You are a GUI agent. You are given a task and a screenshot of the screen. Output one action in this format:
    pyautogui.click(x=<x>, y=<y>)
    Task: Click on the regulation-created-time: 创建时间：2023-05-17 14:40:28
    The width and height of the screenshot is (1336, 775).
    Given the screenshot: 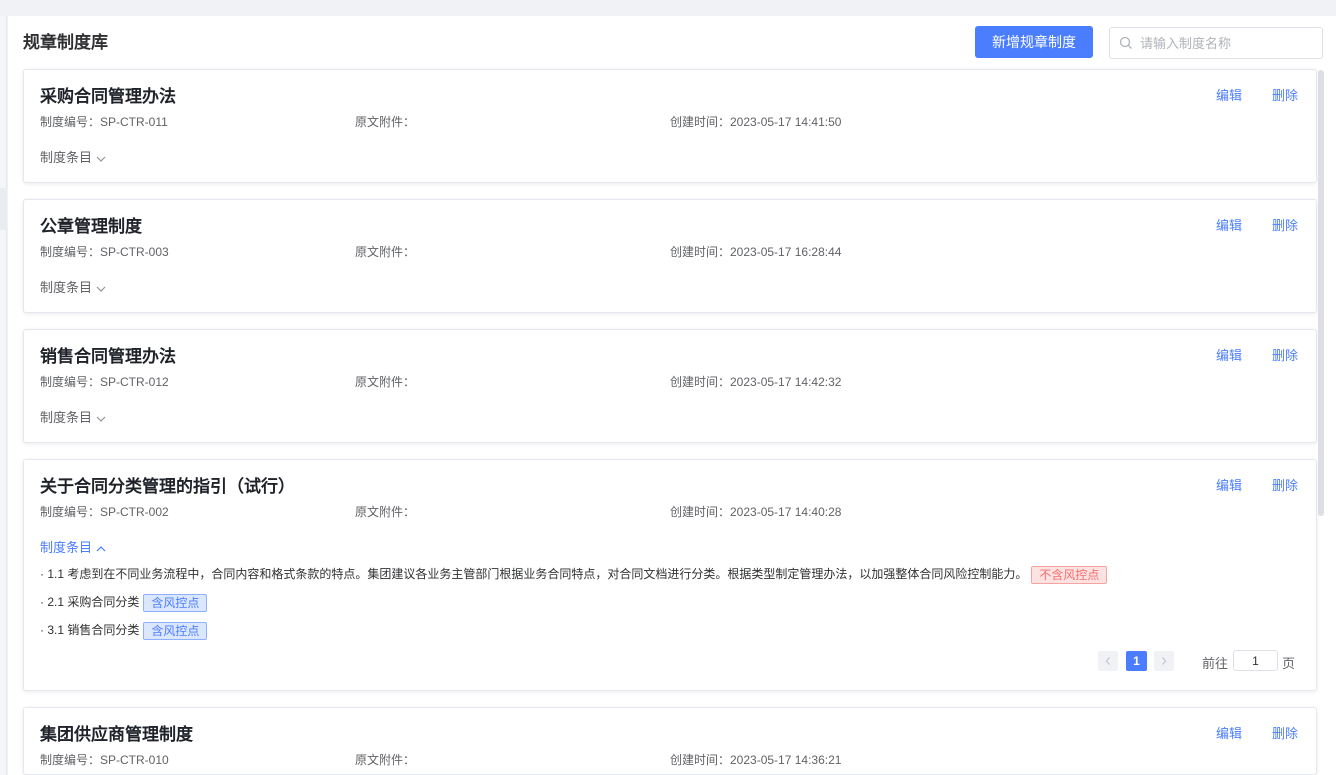 What is the action you would take?
    pyautogui.click(x=756, y=512)
    